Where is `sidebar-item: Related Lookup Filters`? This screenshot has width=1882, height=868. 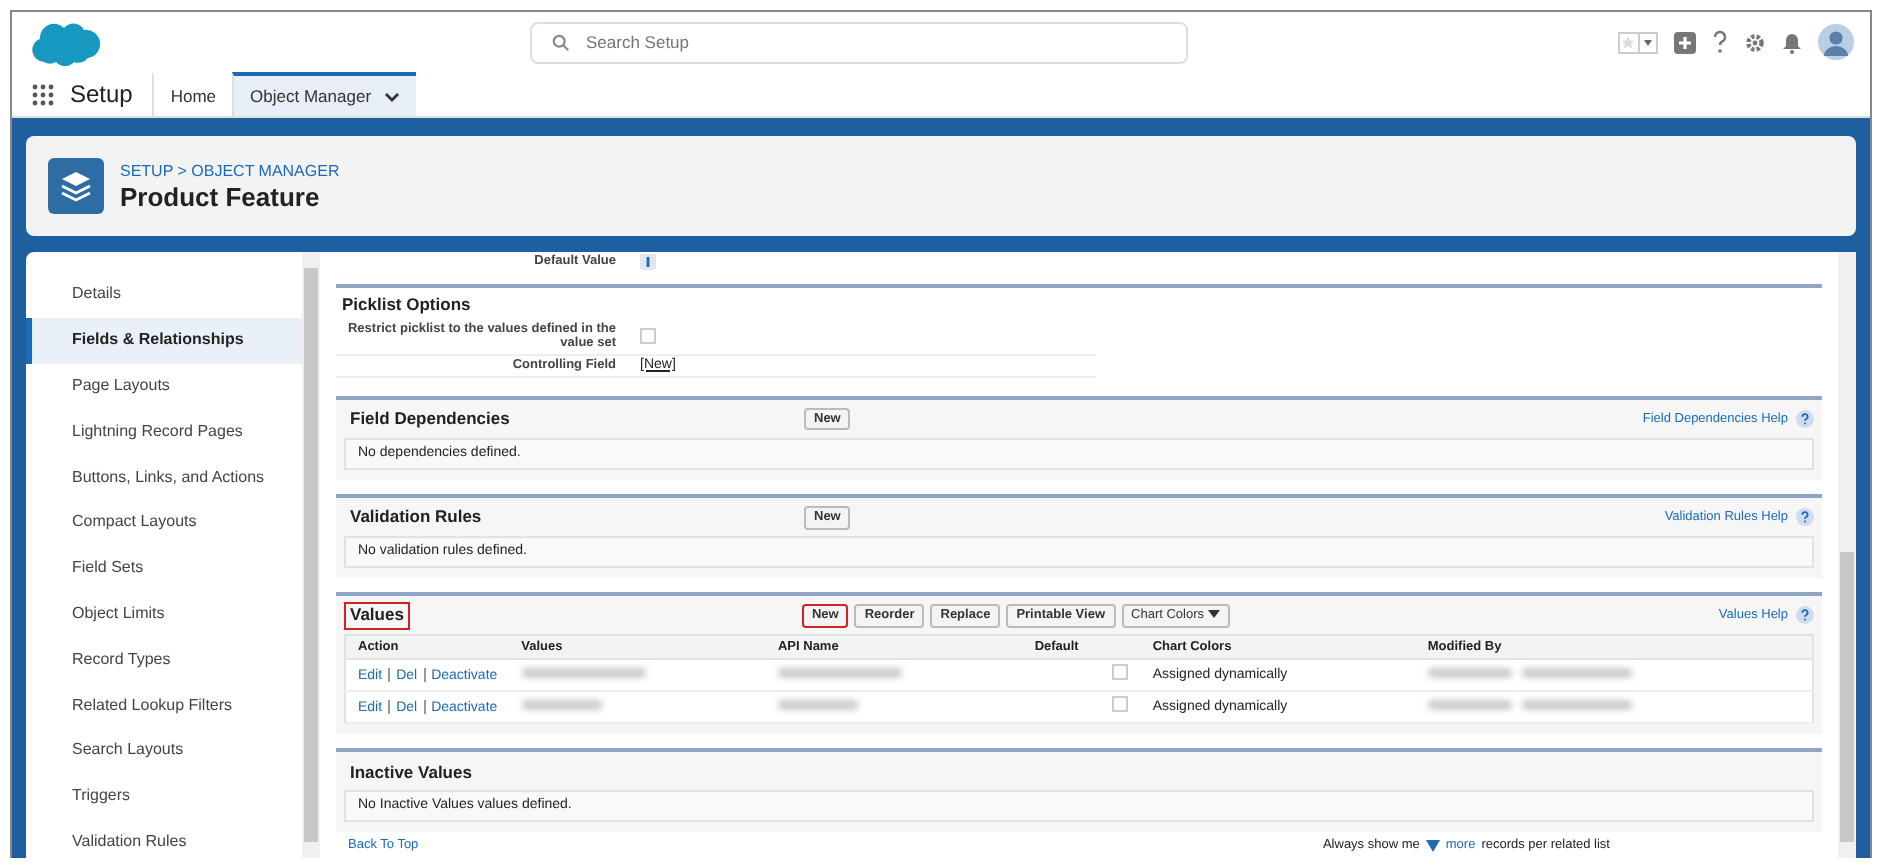 sidebar-item: Related Lookup Filters is located at coordinates (164, 705).